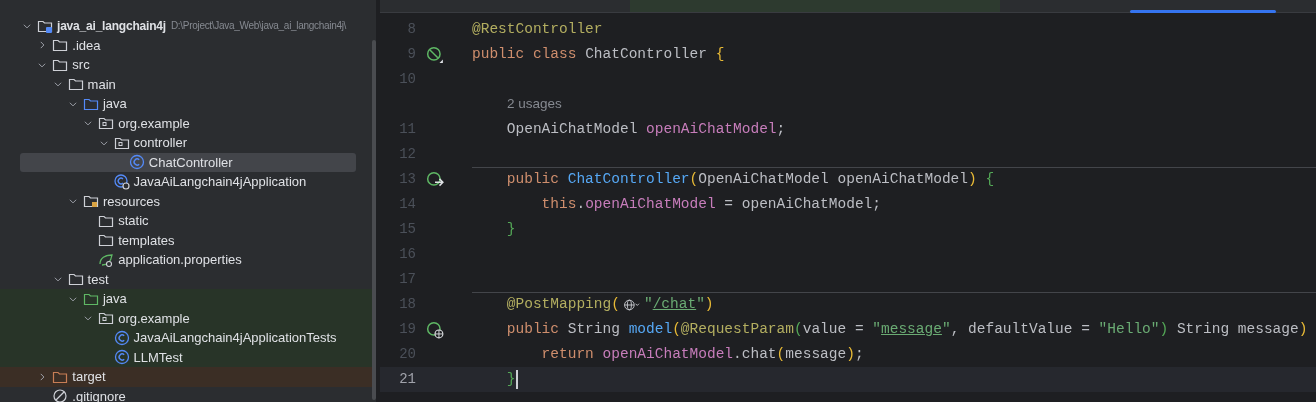 Image resolution: width=1316 pixels, height=402 pixels. What do you see at coordinates (750, 180) in the screenshot?
I see `code-line: public ChatController(OpenAiChatModel openAiChatModel) {` at bounding box center [750, 180].